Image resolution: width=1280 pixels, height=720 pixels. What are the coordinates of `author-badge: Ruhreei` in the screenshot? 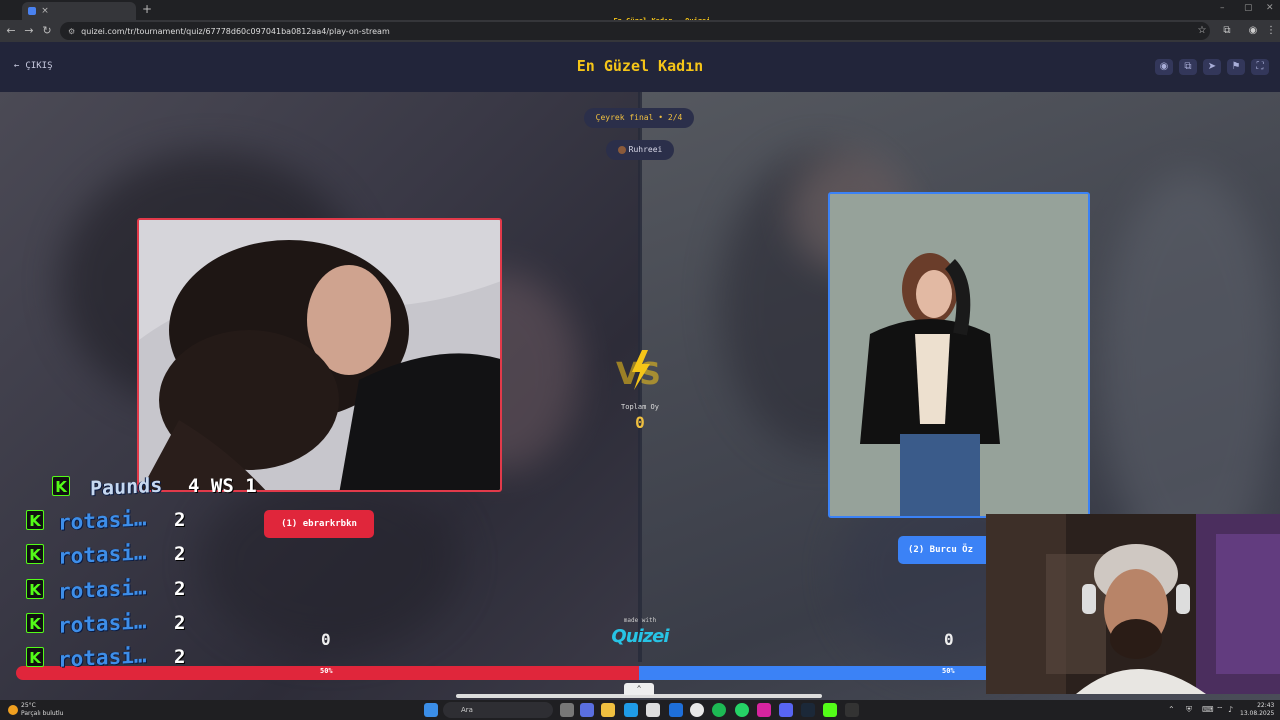 It's located at (640, 150).